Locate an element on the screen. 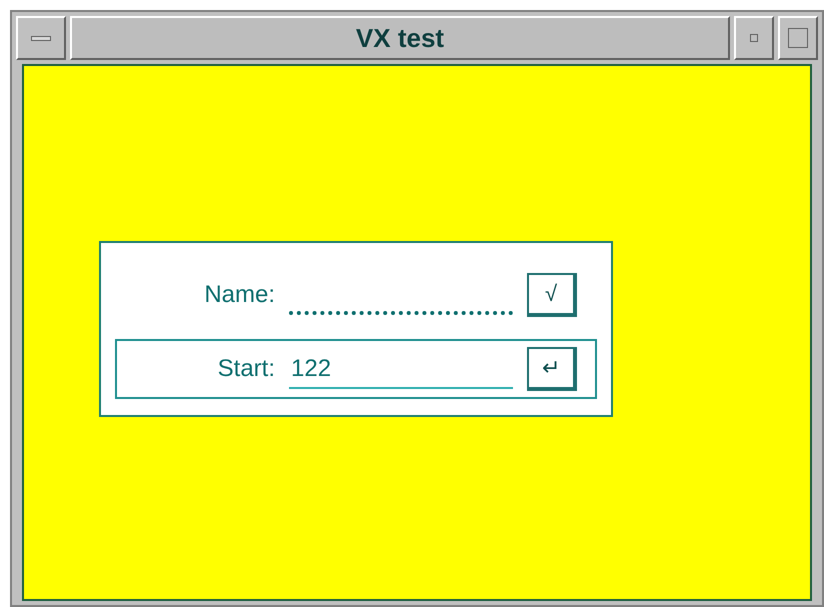 This screenshot has height=607, width=824. field-label: Start: is located at coordinates (246, 369).